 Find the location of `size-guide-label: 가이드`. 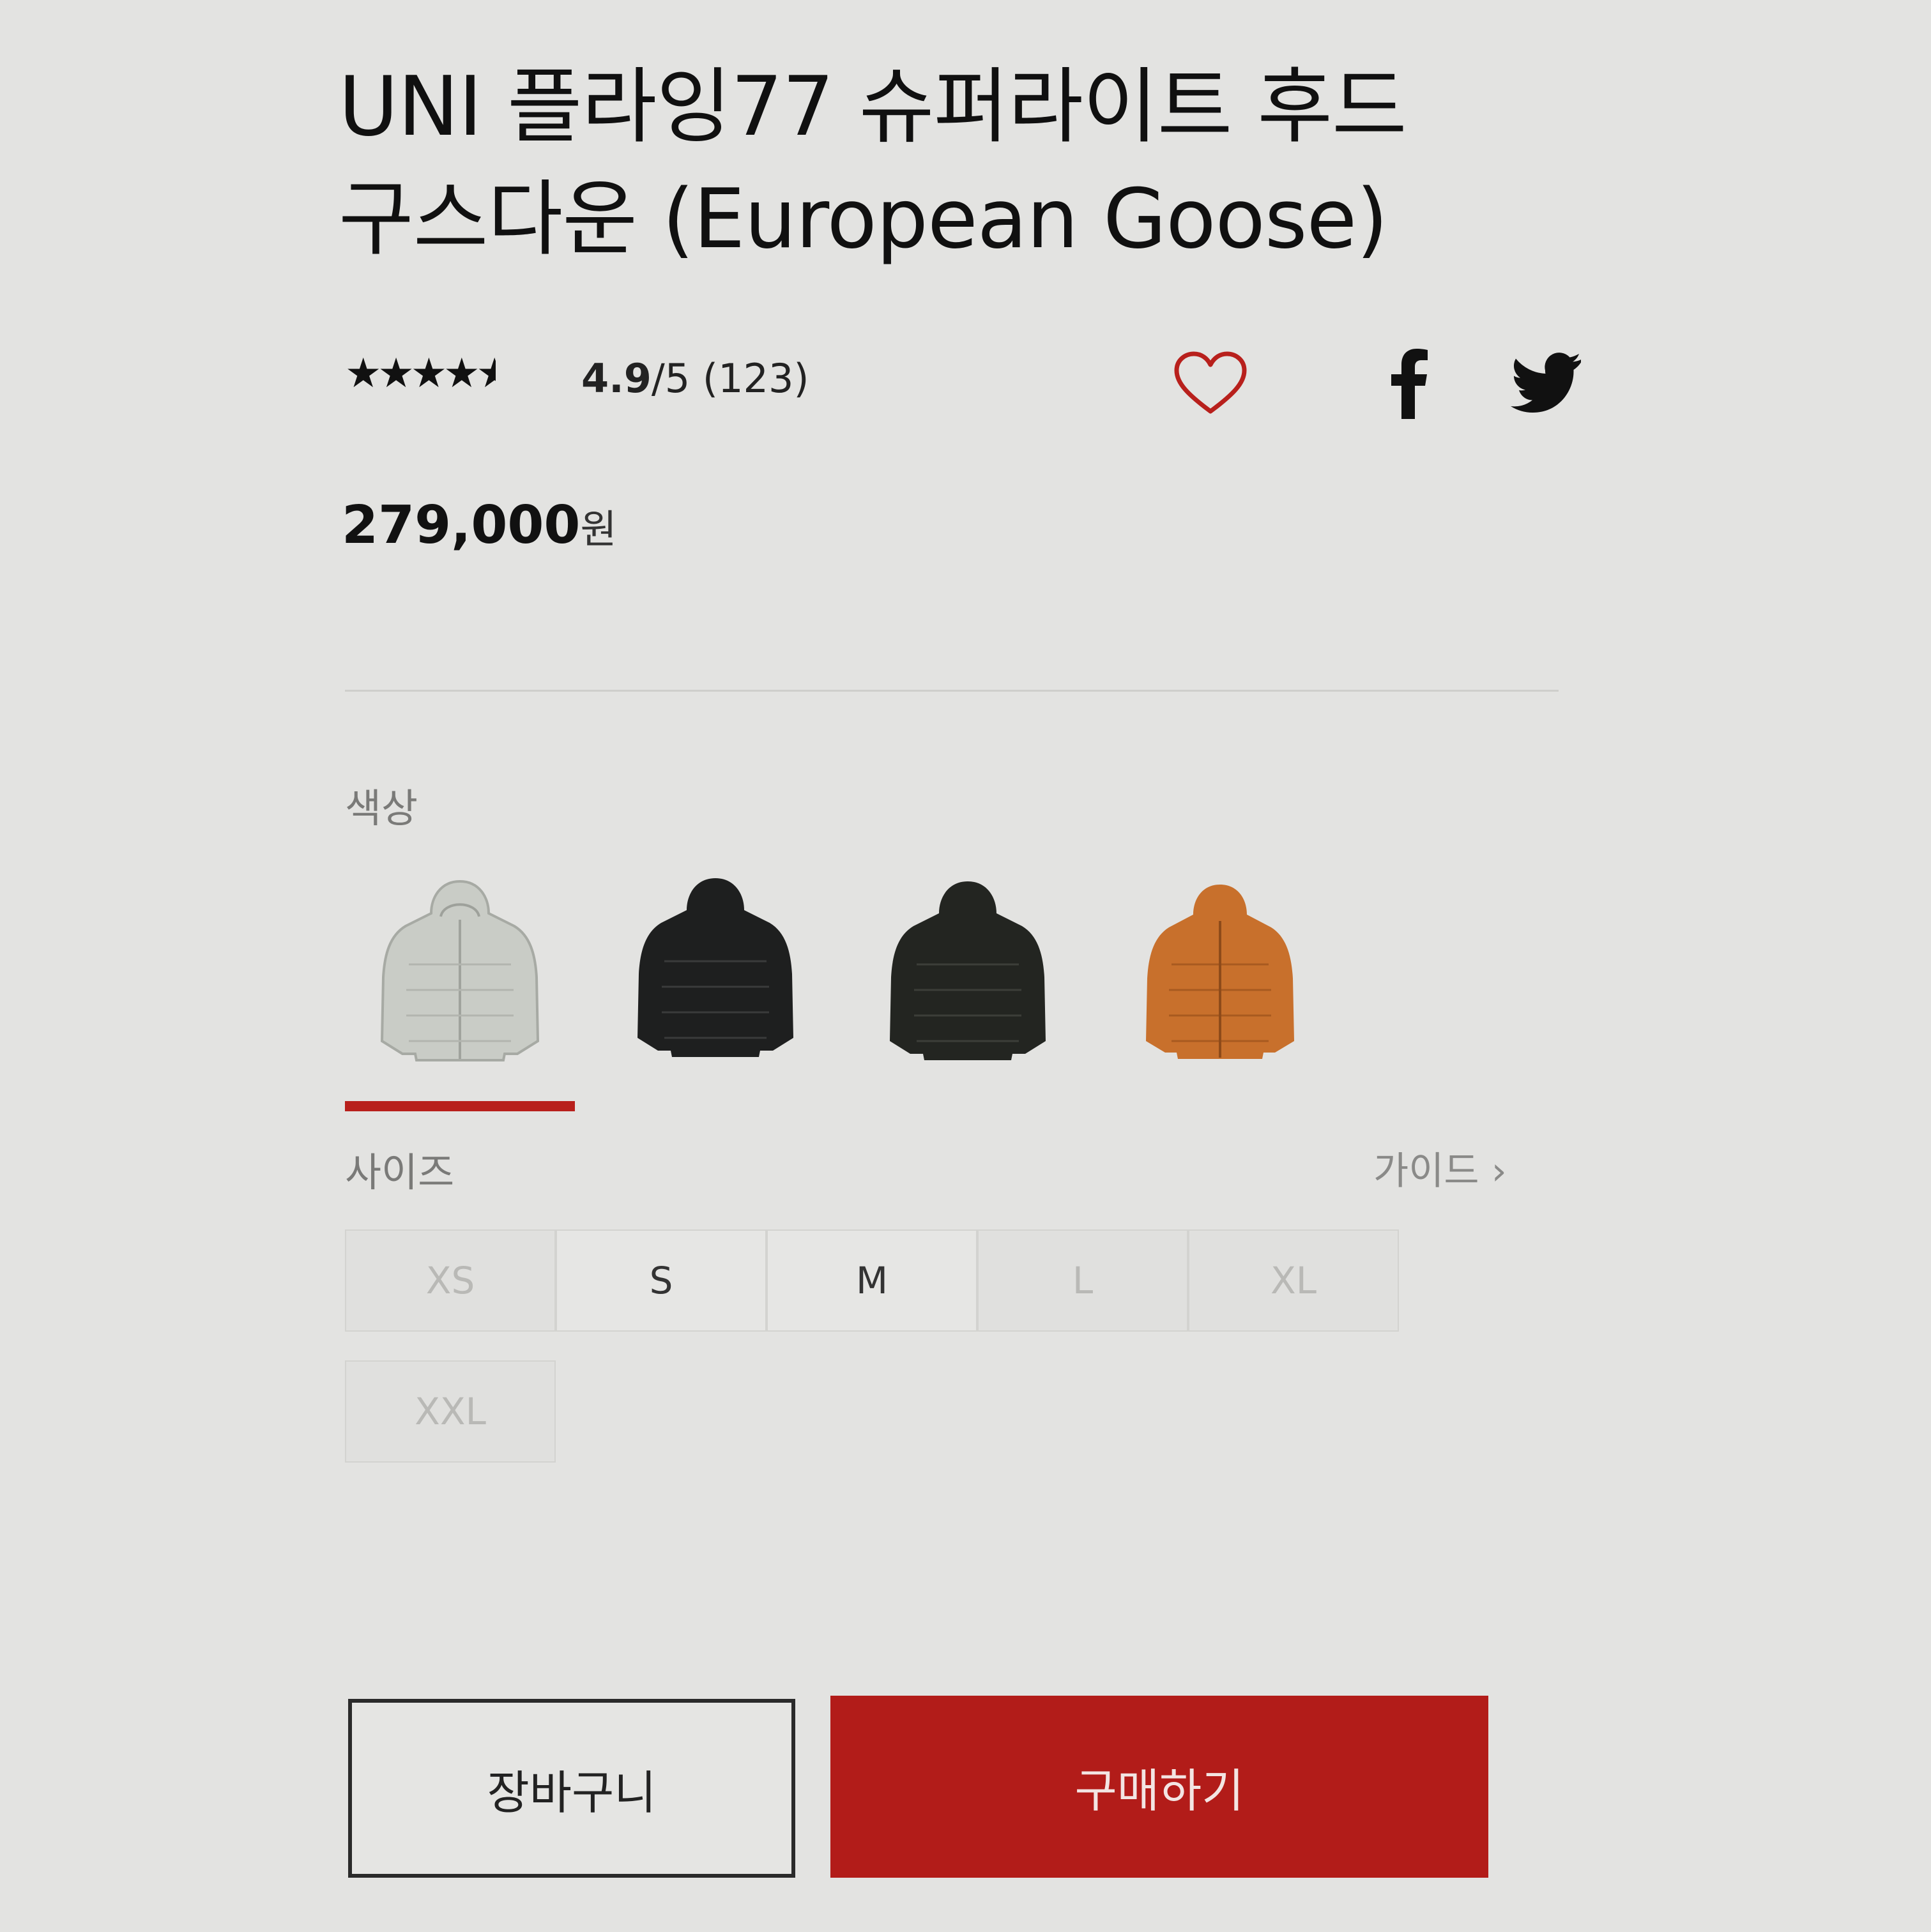

size-guide-label: 가이드 is located at coordinates (1426, 1171).